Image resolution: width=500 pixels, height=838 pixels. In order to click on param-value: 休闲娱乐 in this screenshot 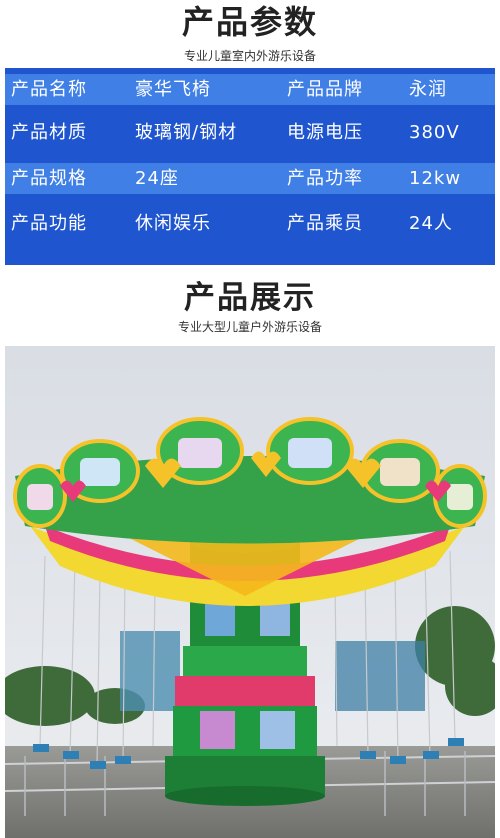, I will do `click(173, 223)`.